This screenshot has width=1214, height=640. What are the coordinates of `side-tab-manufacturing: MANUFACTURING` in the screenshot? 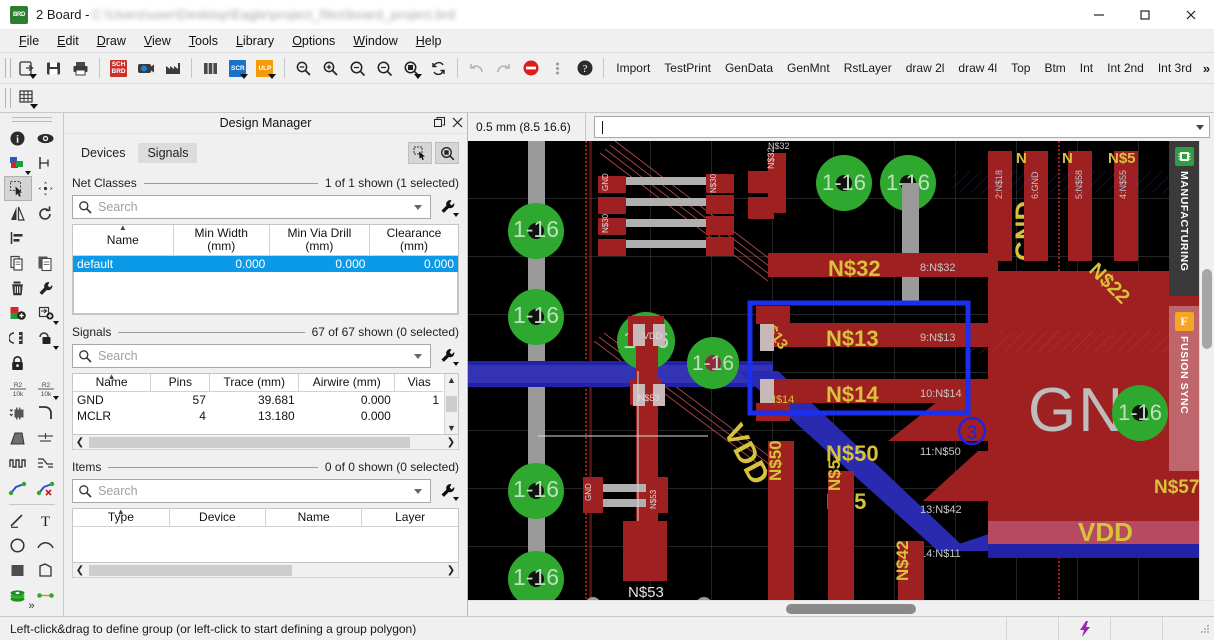 It's located at (1184, 218).